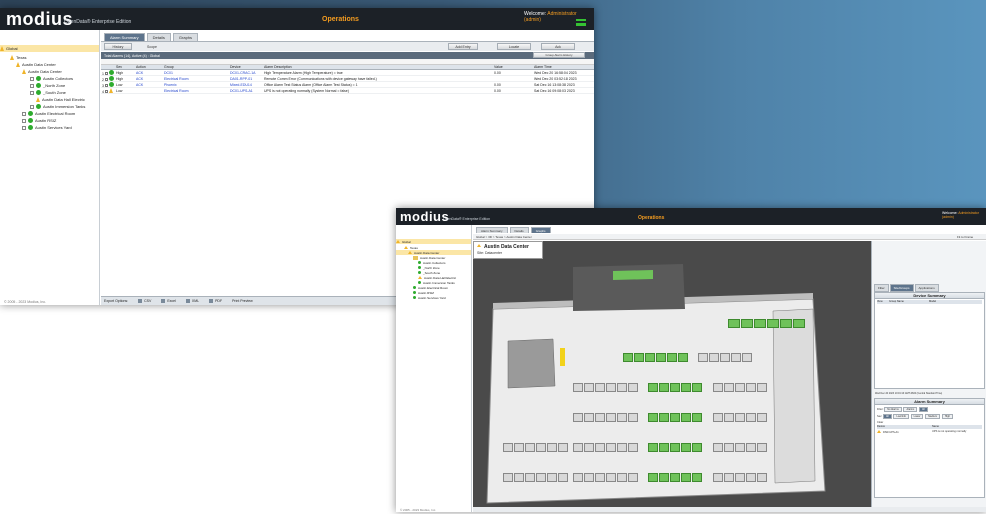  Describe the element at coordinates (47, 85) in the screenshot. I see `tree-item: _North Zone` at that location.